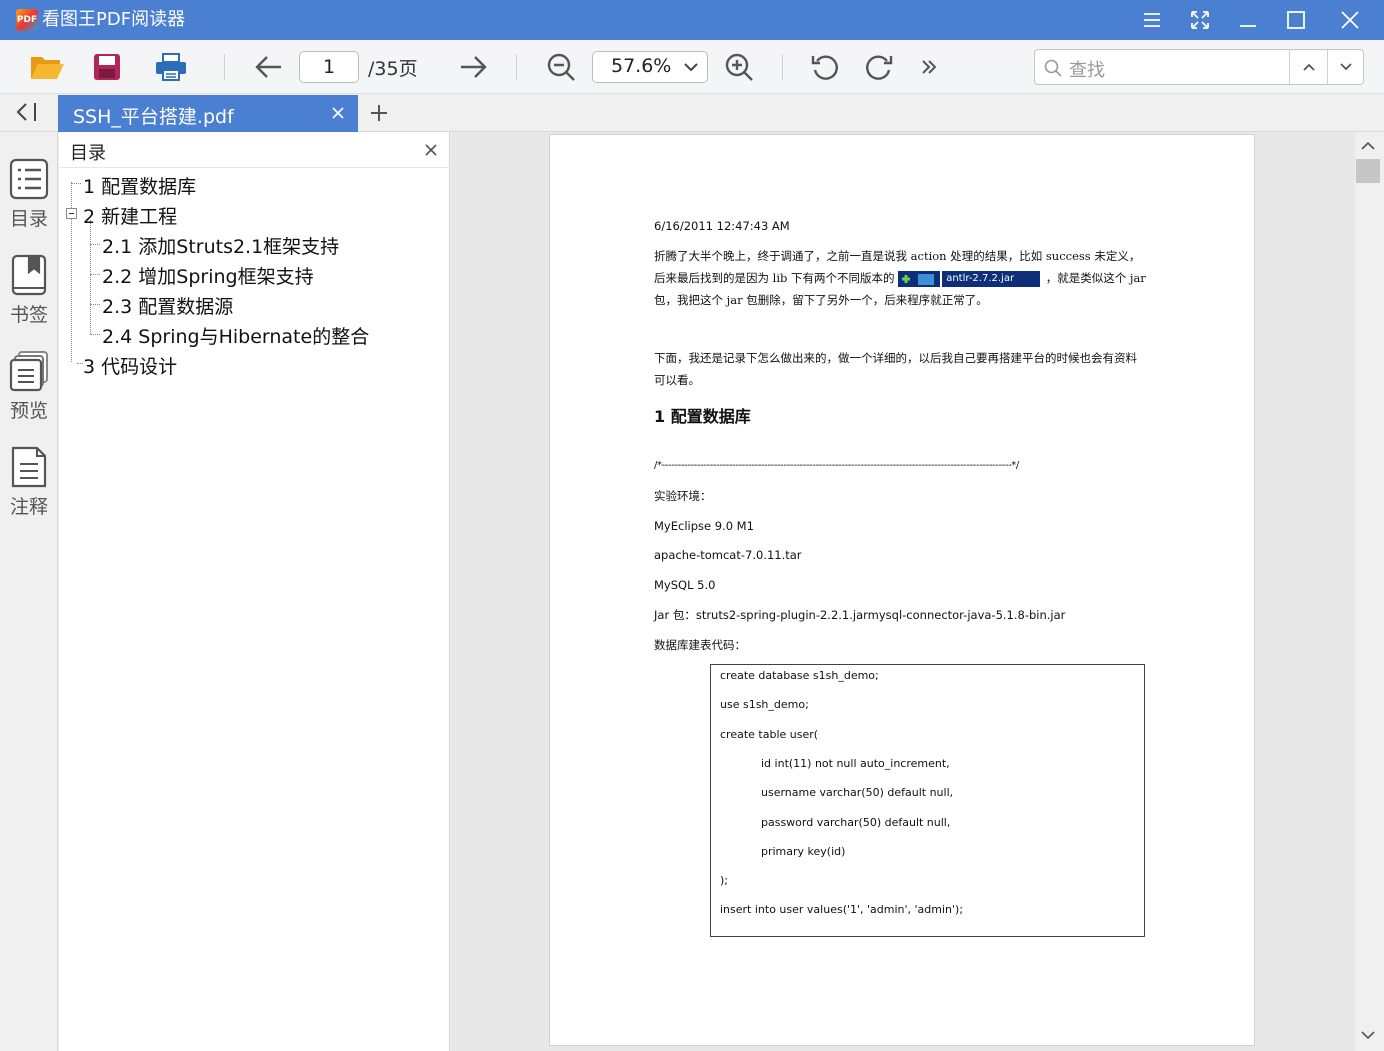  Describe the element at coordinates (857, 792) in the screenshot. I see `code-line: username varchar(50) default null,` at that location.